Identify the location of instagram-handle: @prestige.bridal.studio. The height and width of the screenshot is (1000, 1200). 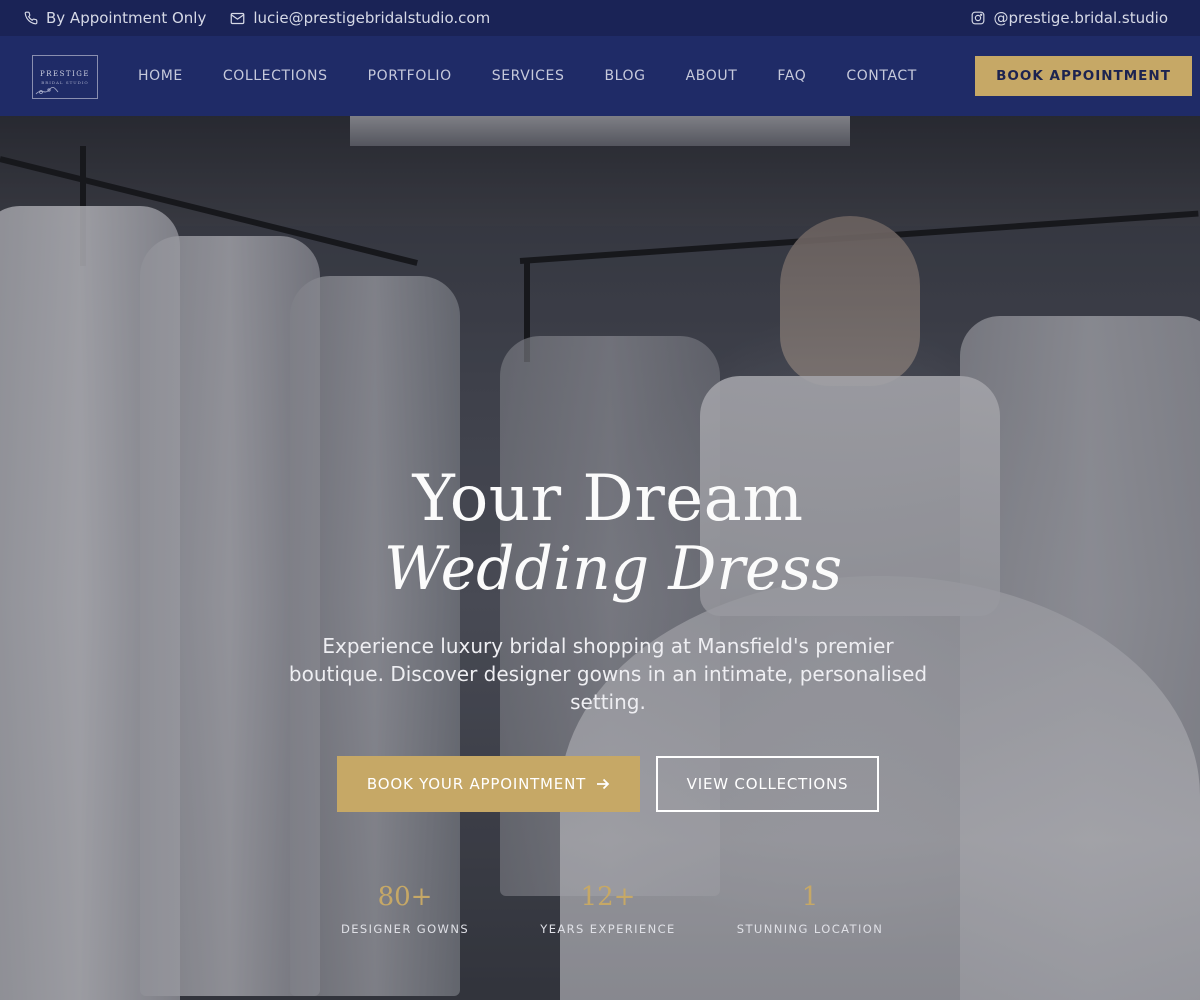
(1080, 18).